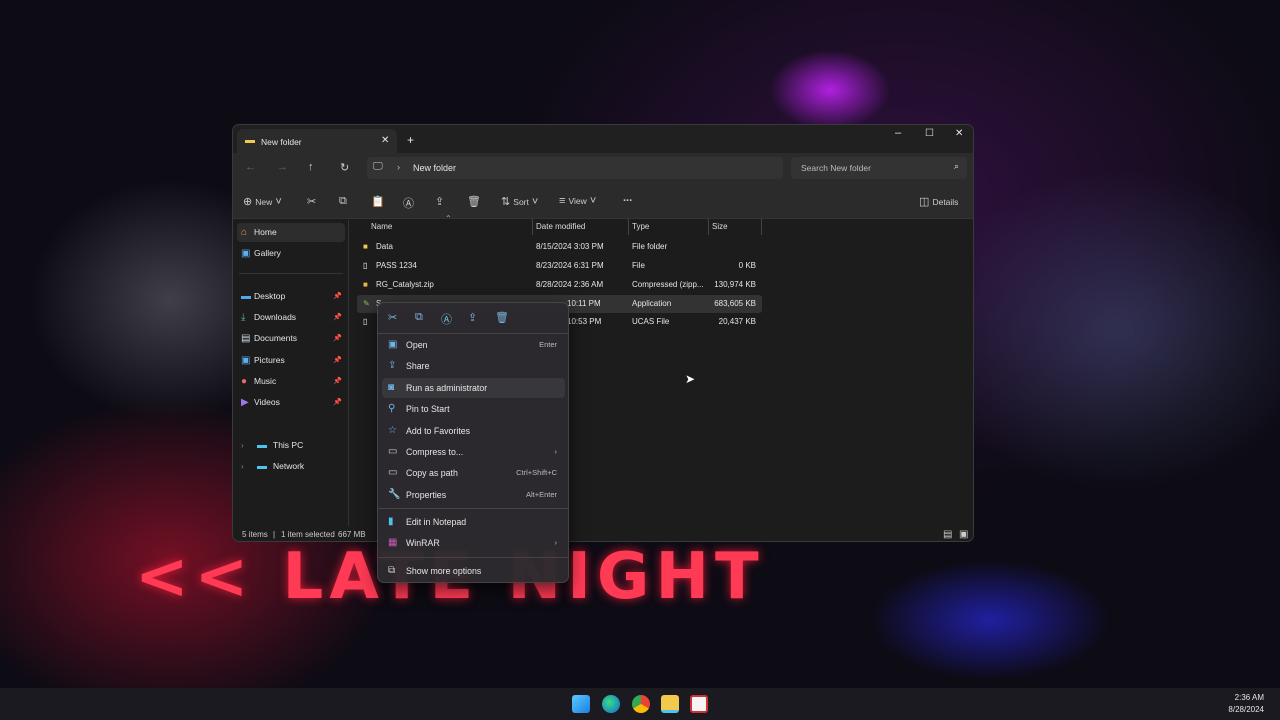 The width and height of the screenshot is (1280, 720). What do you see at coordinates (291, 381) in the screenshot?
I see `sidebar-item-music: ● Music 📌` at bounding box center [291, 381].